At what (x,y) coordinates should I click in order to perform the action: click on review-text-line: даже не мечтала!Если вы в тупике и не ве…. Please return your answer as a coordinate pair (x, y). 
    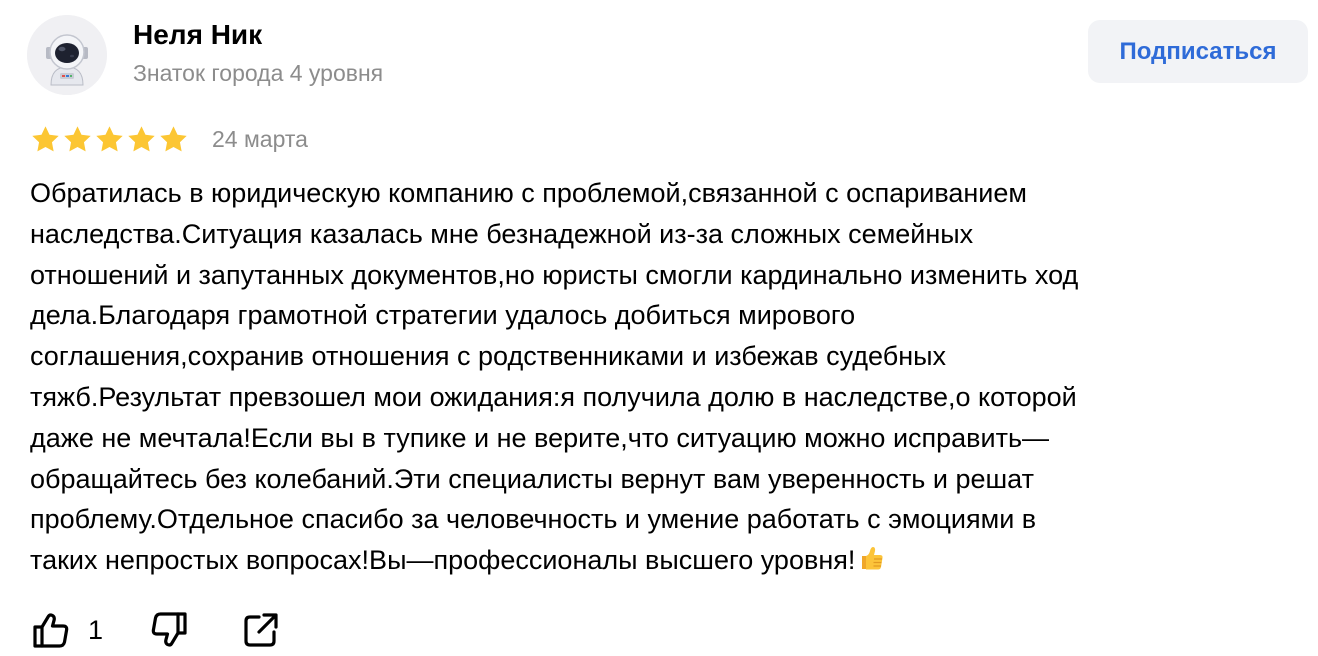
    Looking at the image, I should click on (540, 437).